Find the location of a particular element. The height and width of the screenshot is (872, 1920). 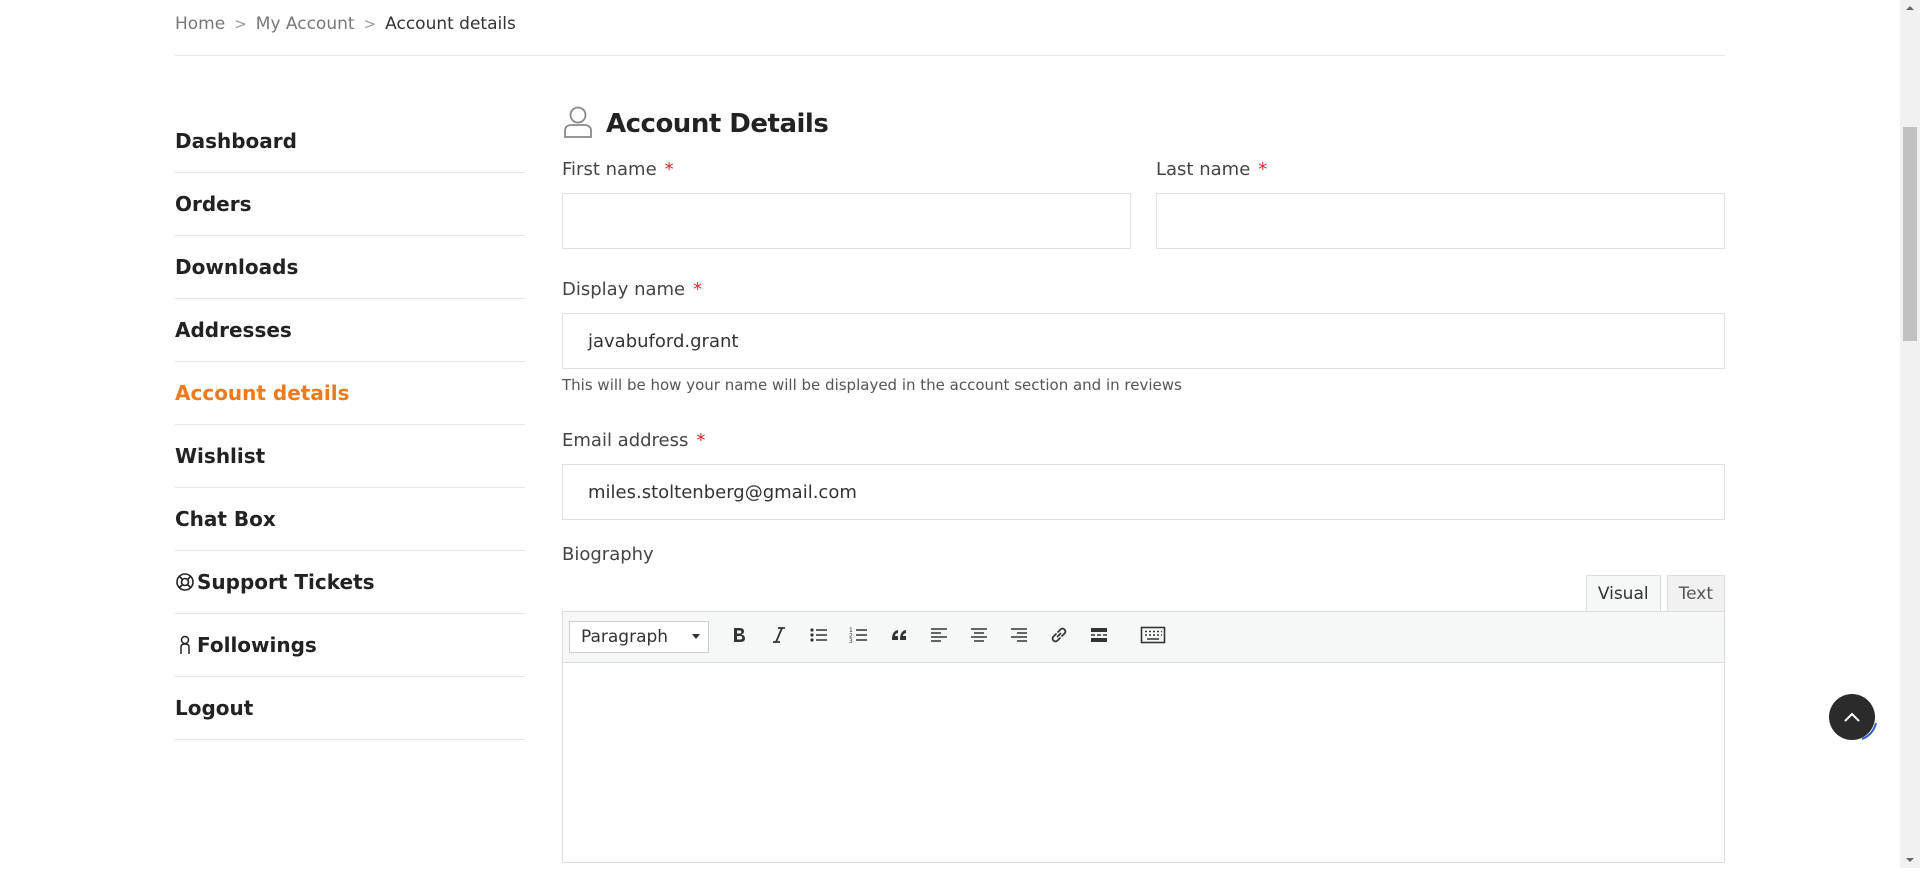

breadcrumb-current: Account details is located at coordinates (450, 24).